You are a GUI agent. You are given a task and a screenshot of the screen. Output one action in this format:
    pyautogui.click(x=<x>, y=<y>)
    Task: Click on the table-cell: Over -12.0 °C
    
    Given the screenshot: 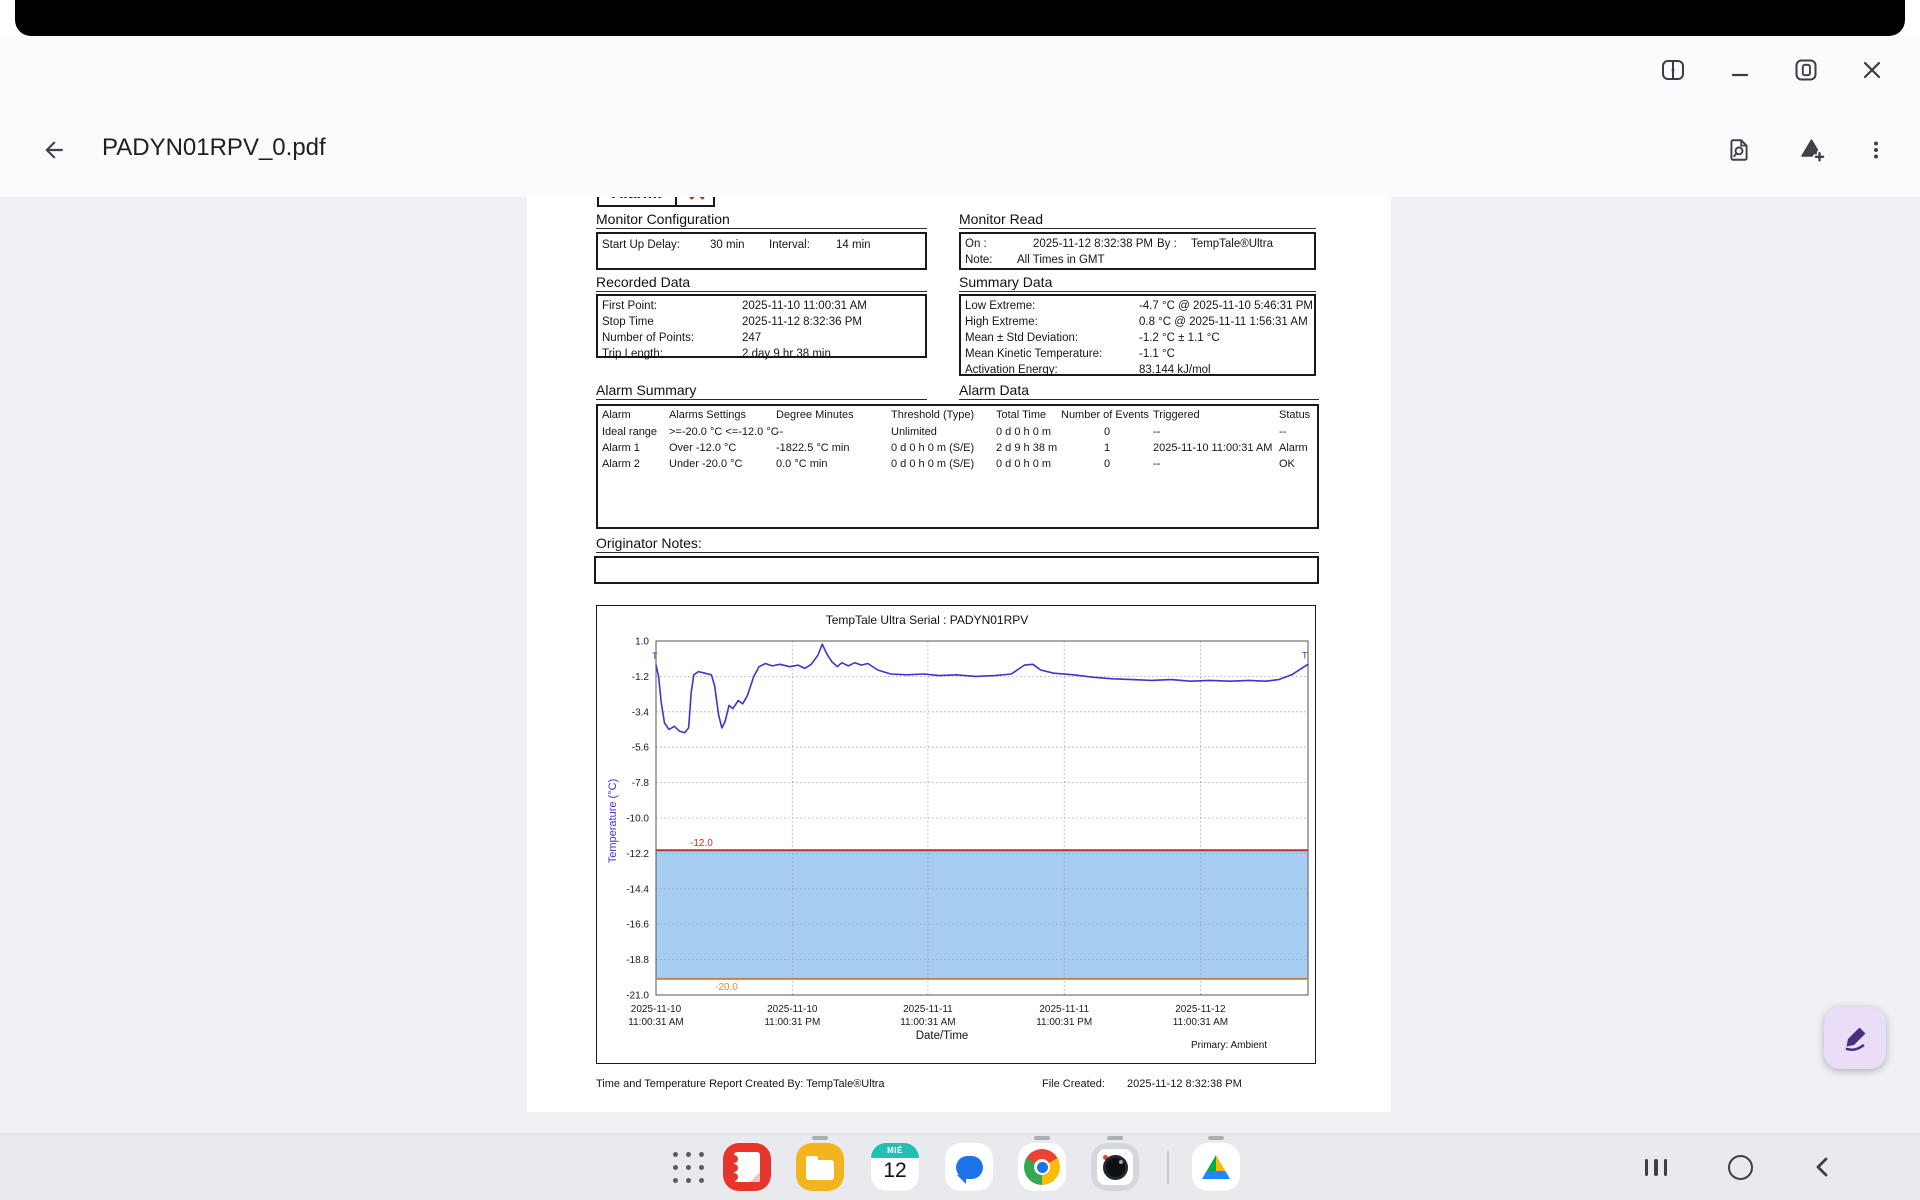 What is the action you would take?
    pyautogui.click(x=703, y=448)
    